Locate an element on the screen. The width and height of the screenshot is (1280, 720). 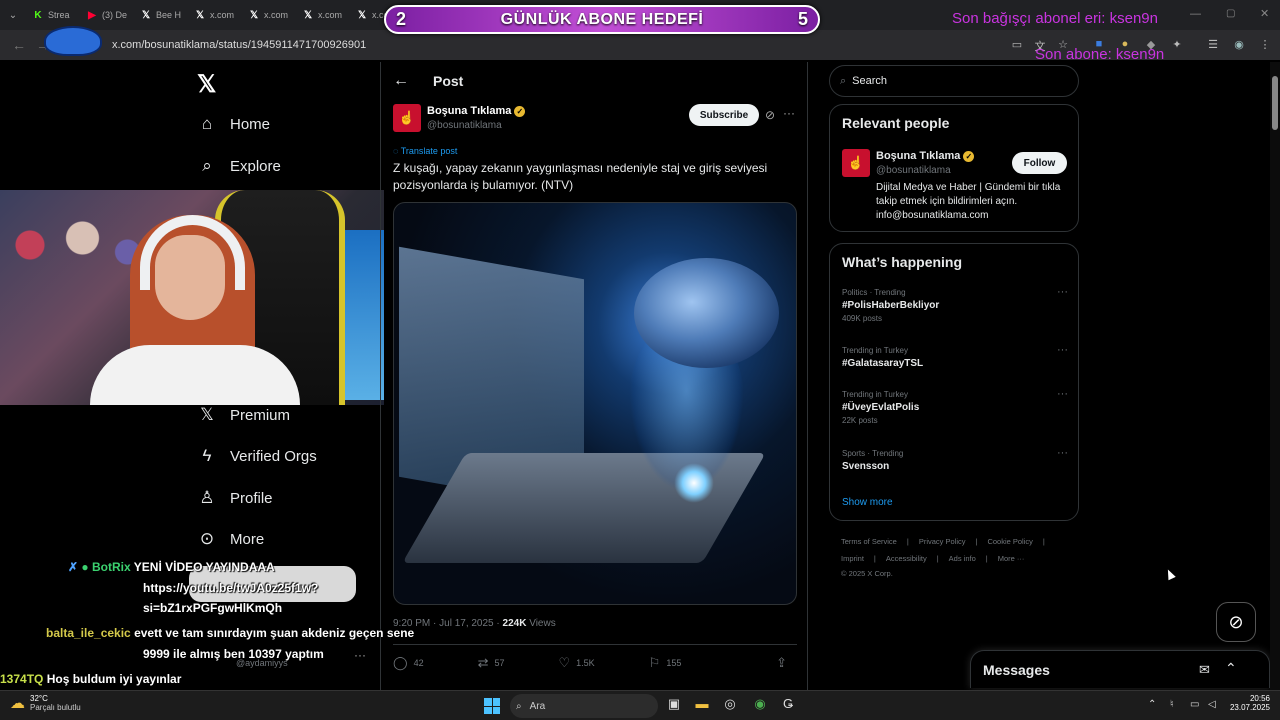
system-clock: 20:56 23.07.2025 is located at coordinates (1248, 703).